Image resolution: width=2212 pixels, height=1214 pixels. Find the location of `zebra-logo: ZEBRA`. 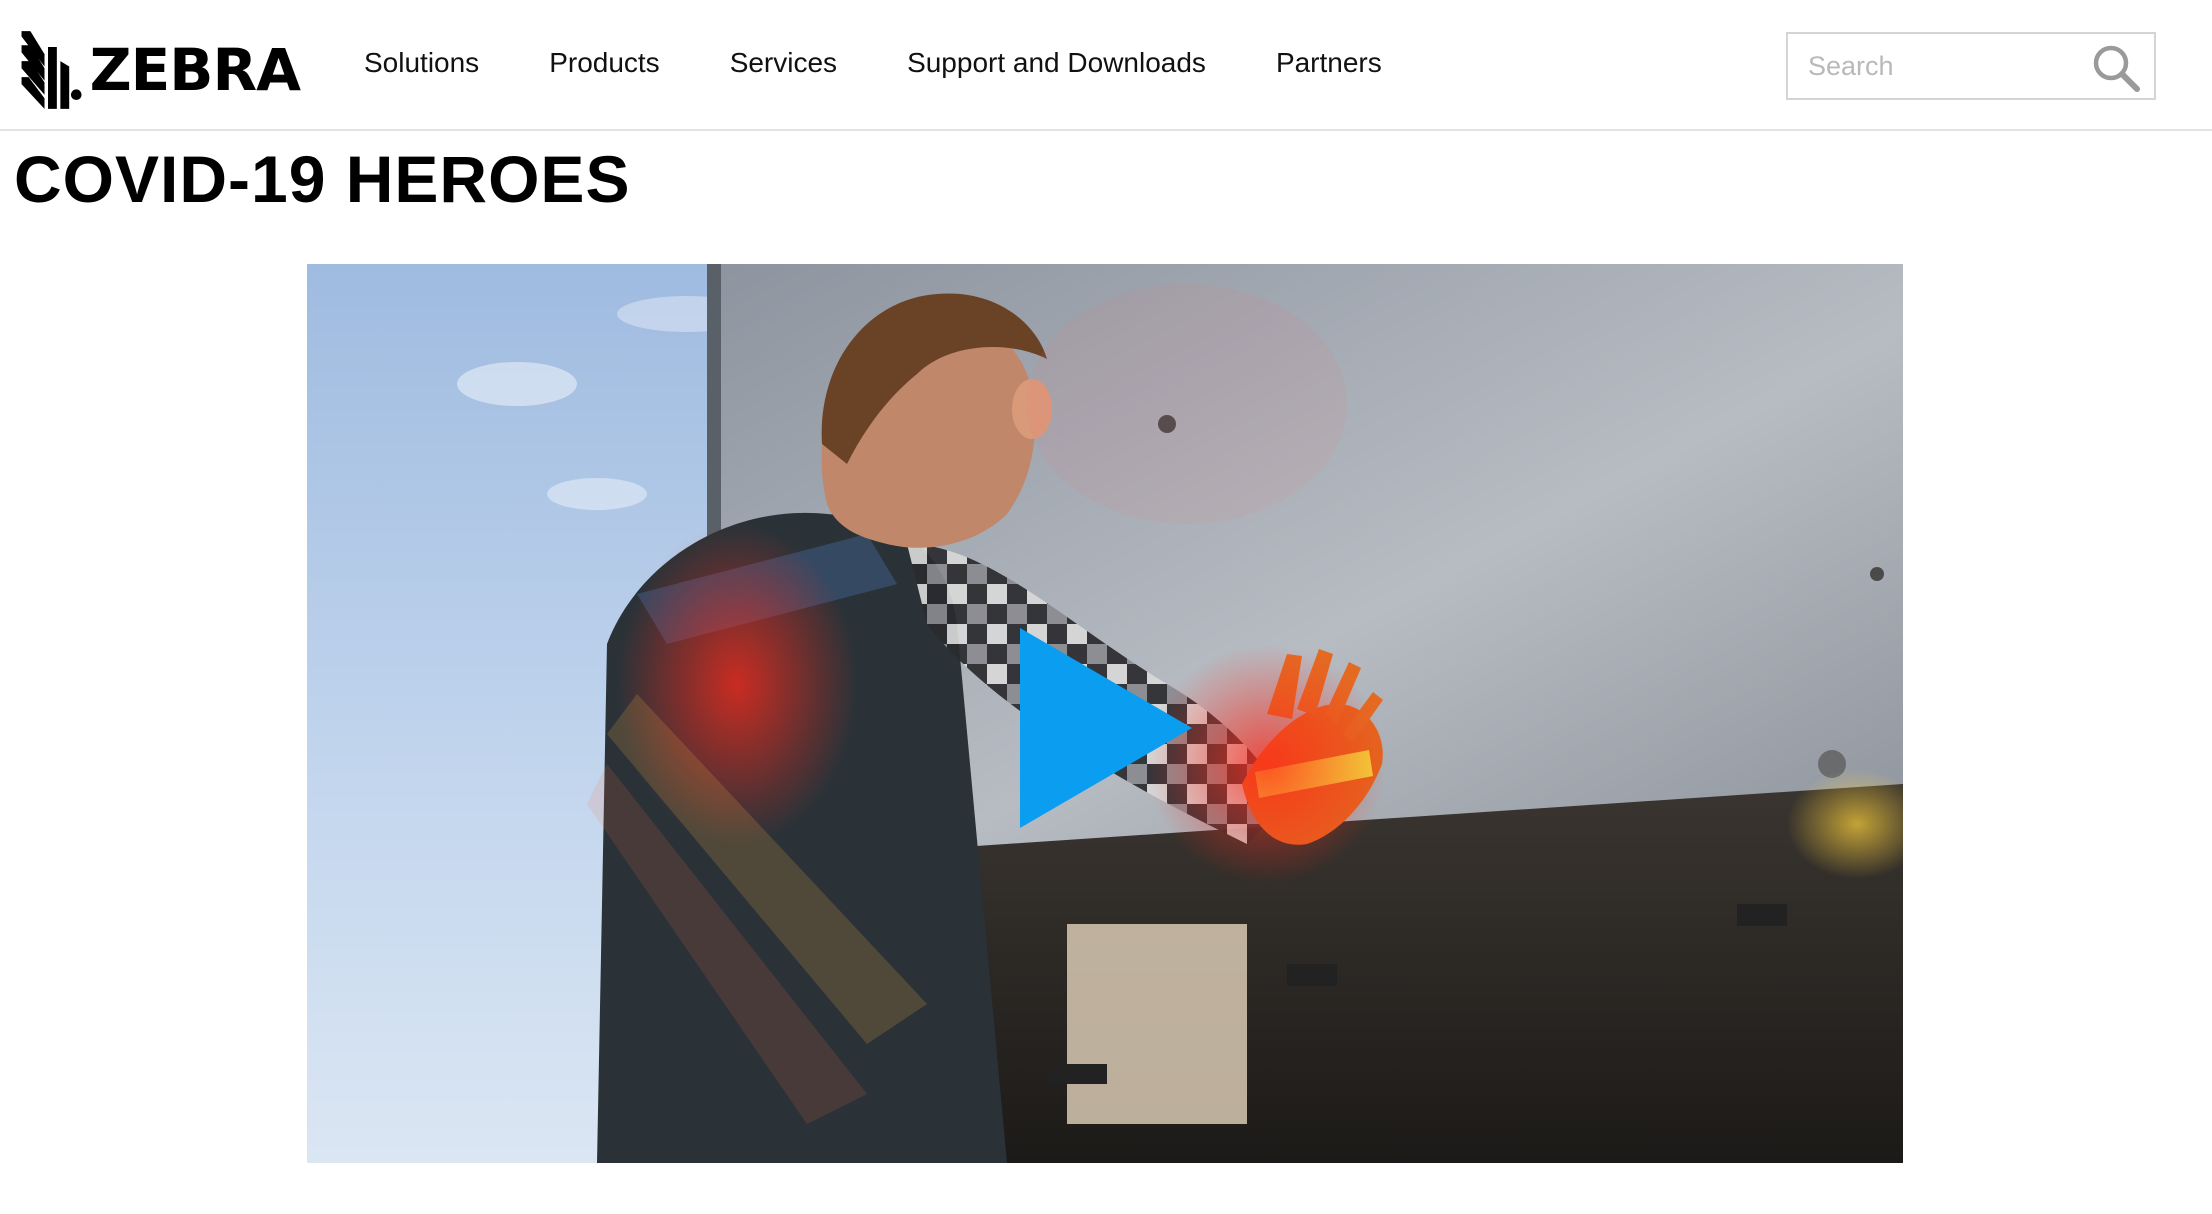

zebra-logo: ZEBRA is located at coordinates (159, 70).